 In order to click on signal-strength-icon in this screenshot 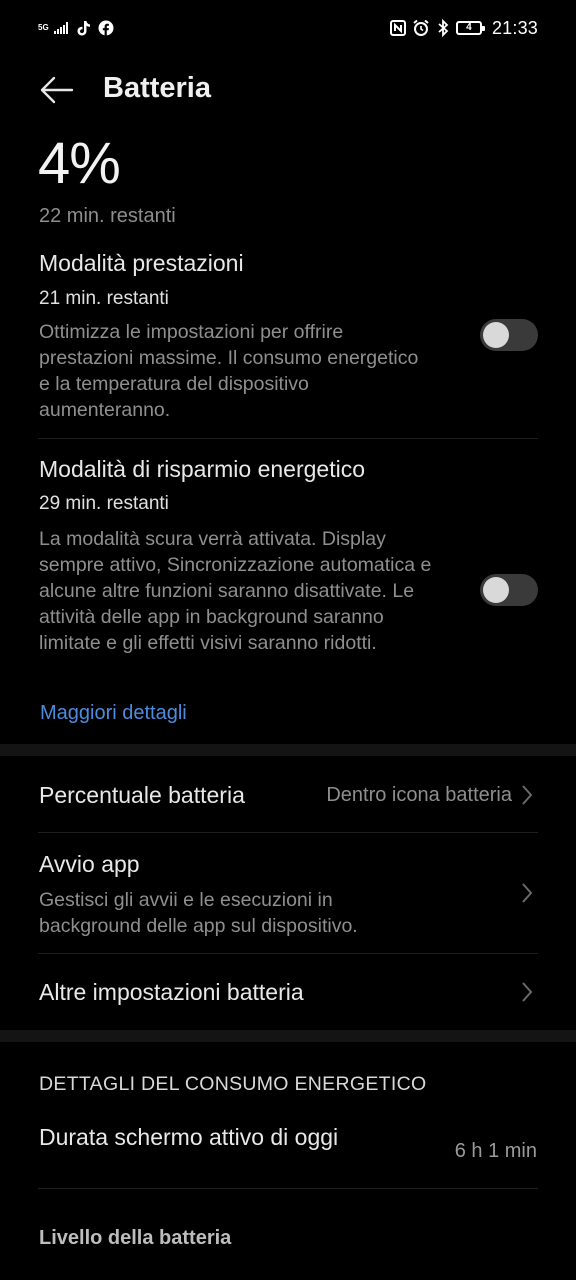, I will do `click(61, 28)`.